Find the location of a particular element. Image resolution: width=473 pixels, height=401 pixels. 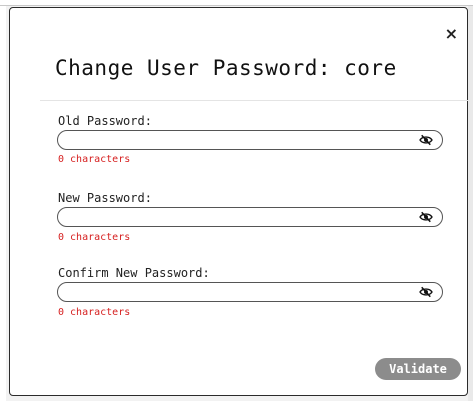

new-password-field is located at coordinates (250, 217).